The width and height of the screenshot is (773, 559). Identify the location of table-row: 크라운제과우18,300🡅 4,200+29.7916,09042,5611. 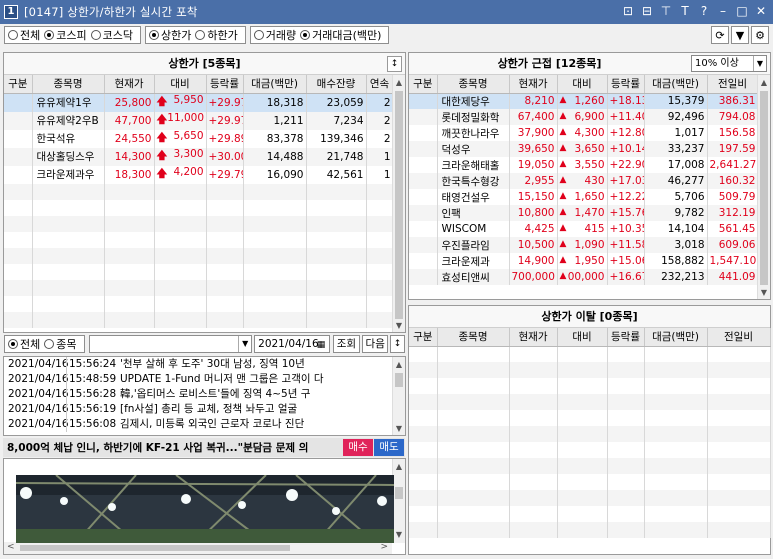
(199, 174).